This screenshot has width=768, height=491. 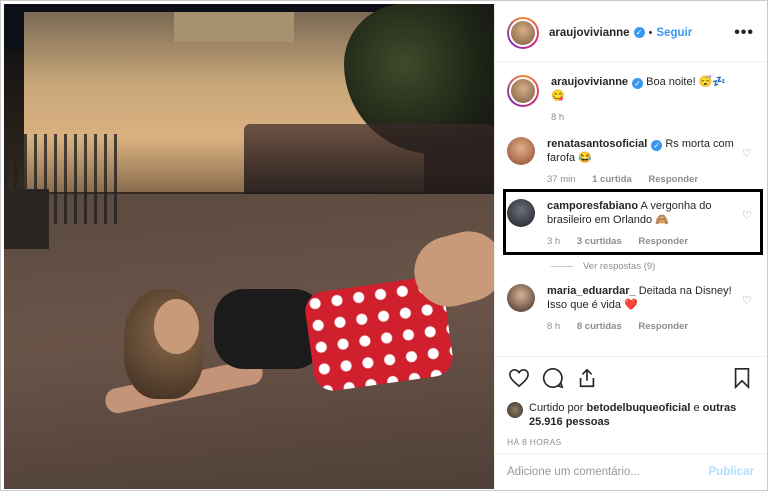 What do you see at coordinates (515, 410) in the screenshot?
I see `liker-avatar` at bounding box center [515, 410].